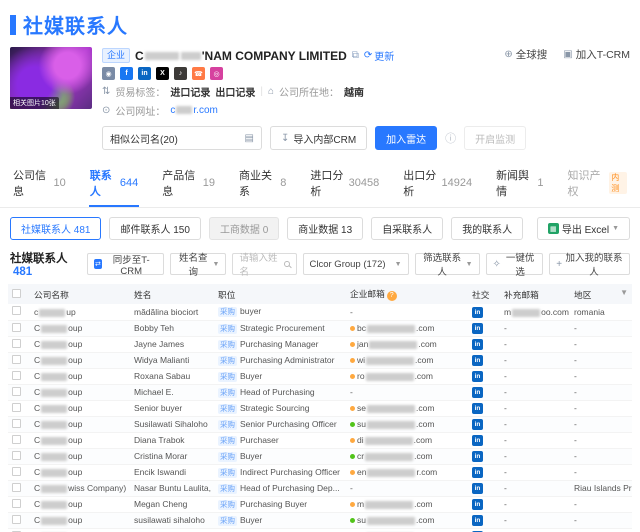 This screenshot has width=640, height=532. Describe the element at coordinates (56, 228) in the screenshot. I see `subtab-social-contacts: 社媒联系人 481` at that location.